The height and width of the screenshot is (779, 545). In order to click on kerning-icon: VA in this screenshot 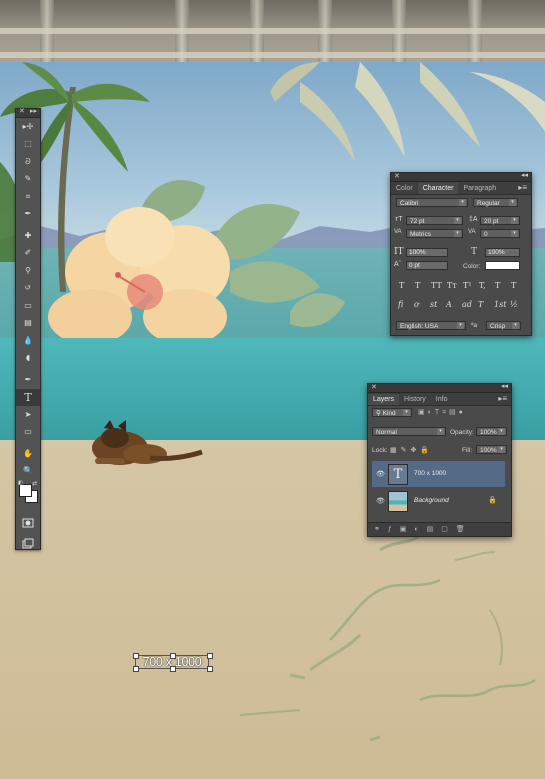, I will do `click(398, 232)`.